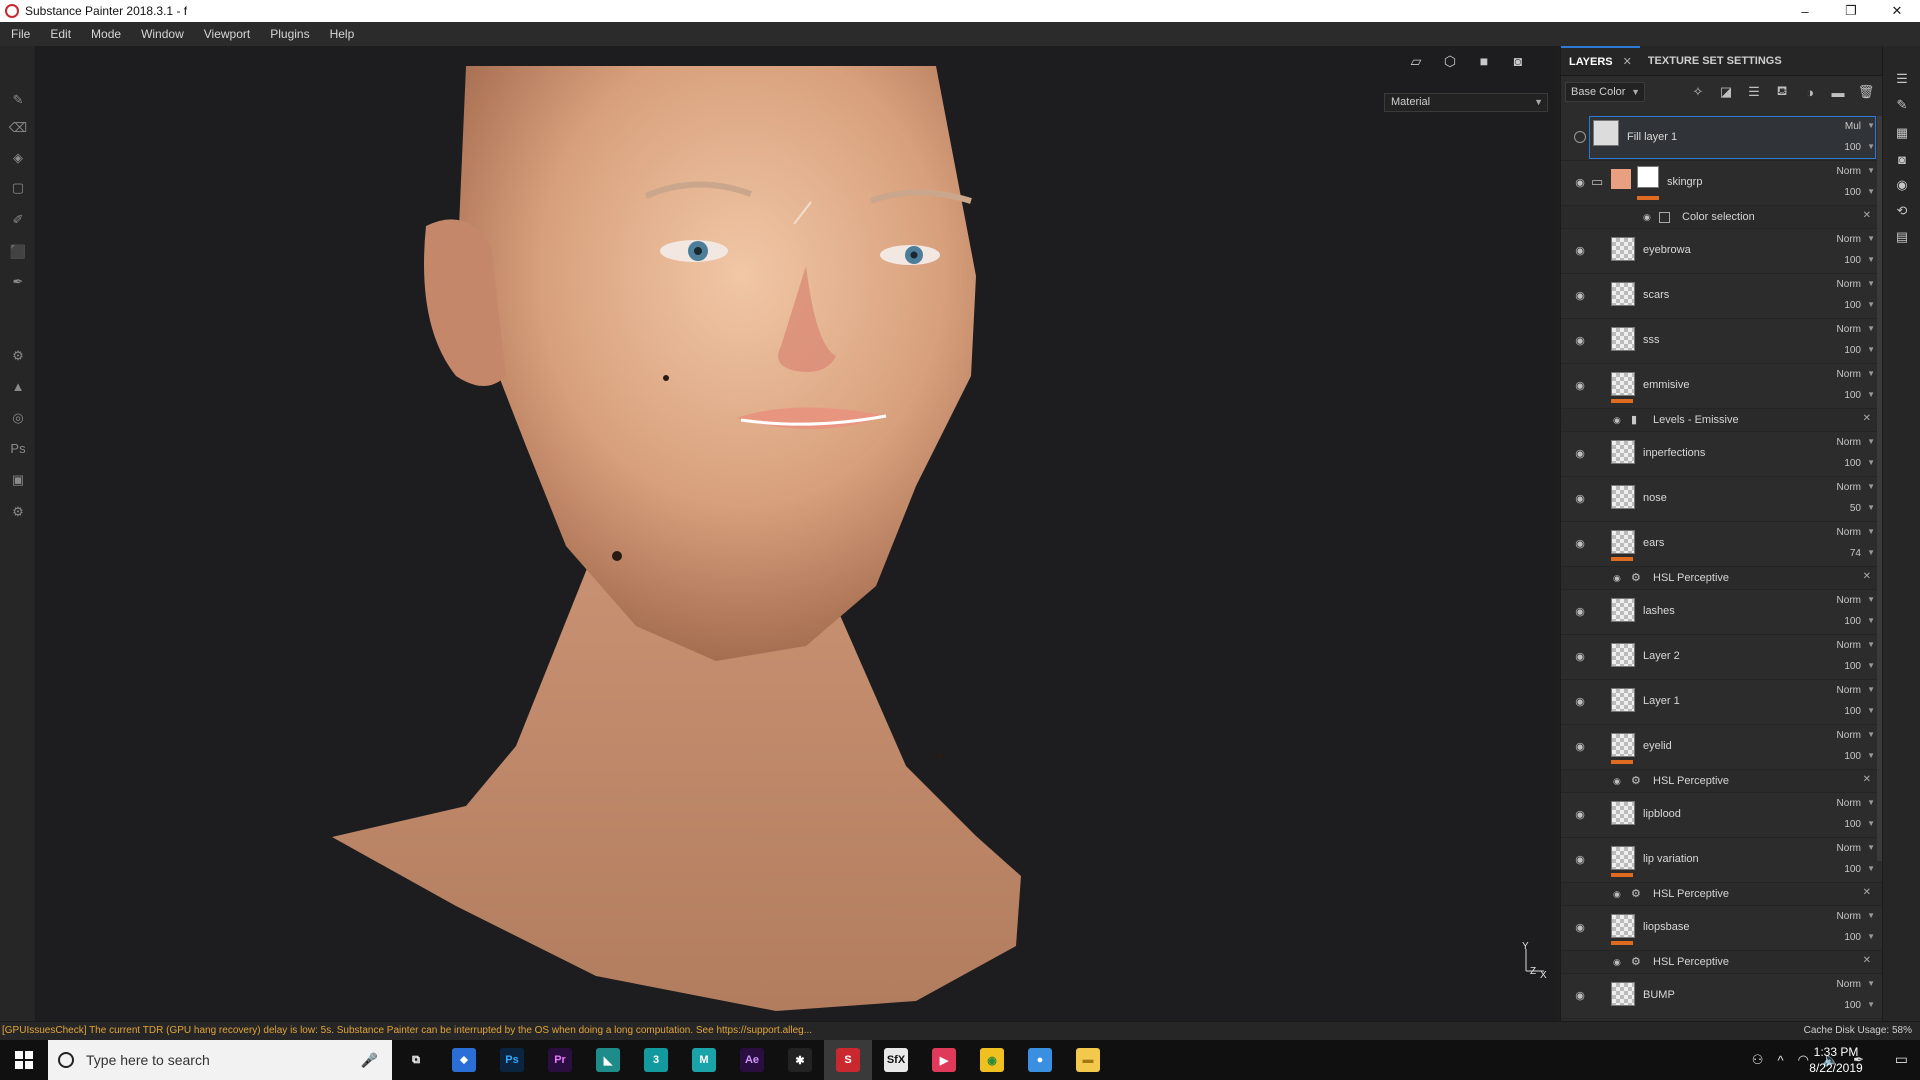 The height and width of the screenshot is (1080, 1920). Describe the element at coordinates (1721, 747) in the screenshot. I see `layer-row: ◉ eyelid Norm ▼ 100 ▼` at that location.